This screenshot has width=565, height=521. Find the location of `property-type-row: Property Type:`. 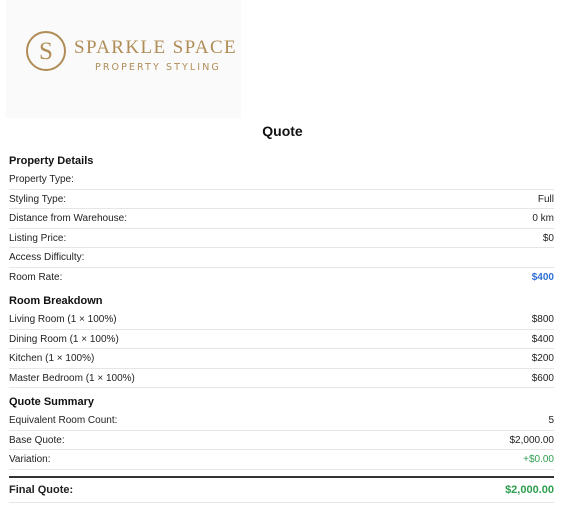

property-type-row: Property Type: is located at coordinates (281, 180).